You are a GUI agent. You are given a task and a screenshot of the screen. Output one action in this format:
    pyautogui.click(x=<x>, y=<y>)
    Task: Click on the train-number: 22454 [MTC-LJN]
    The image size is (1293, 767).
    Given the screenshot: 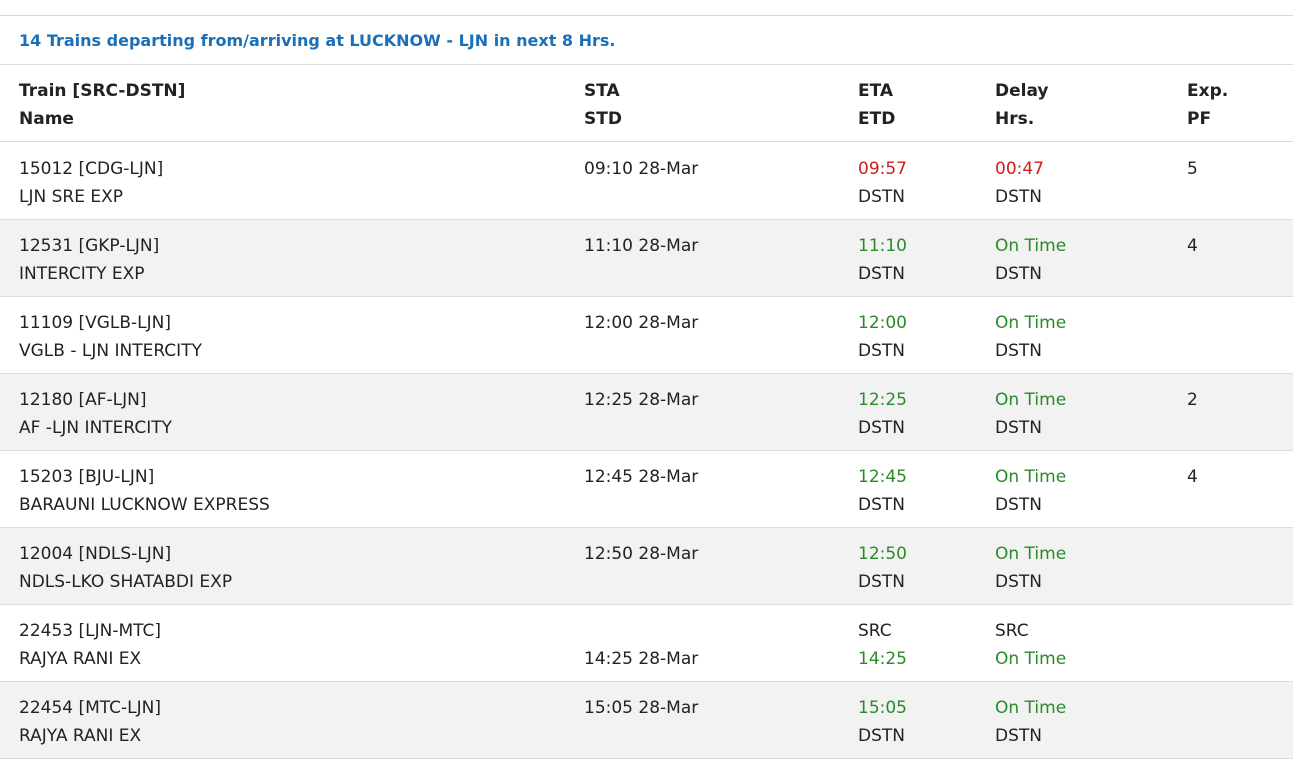 What is the action you would take?
    pyautogui.click(x=90, y=708)
    